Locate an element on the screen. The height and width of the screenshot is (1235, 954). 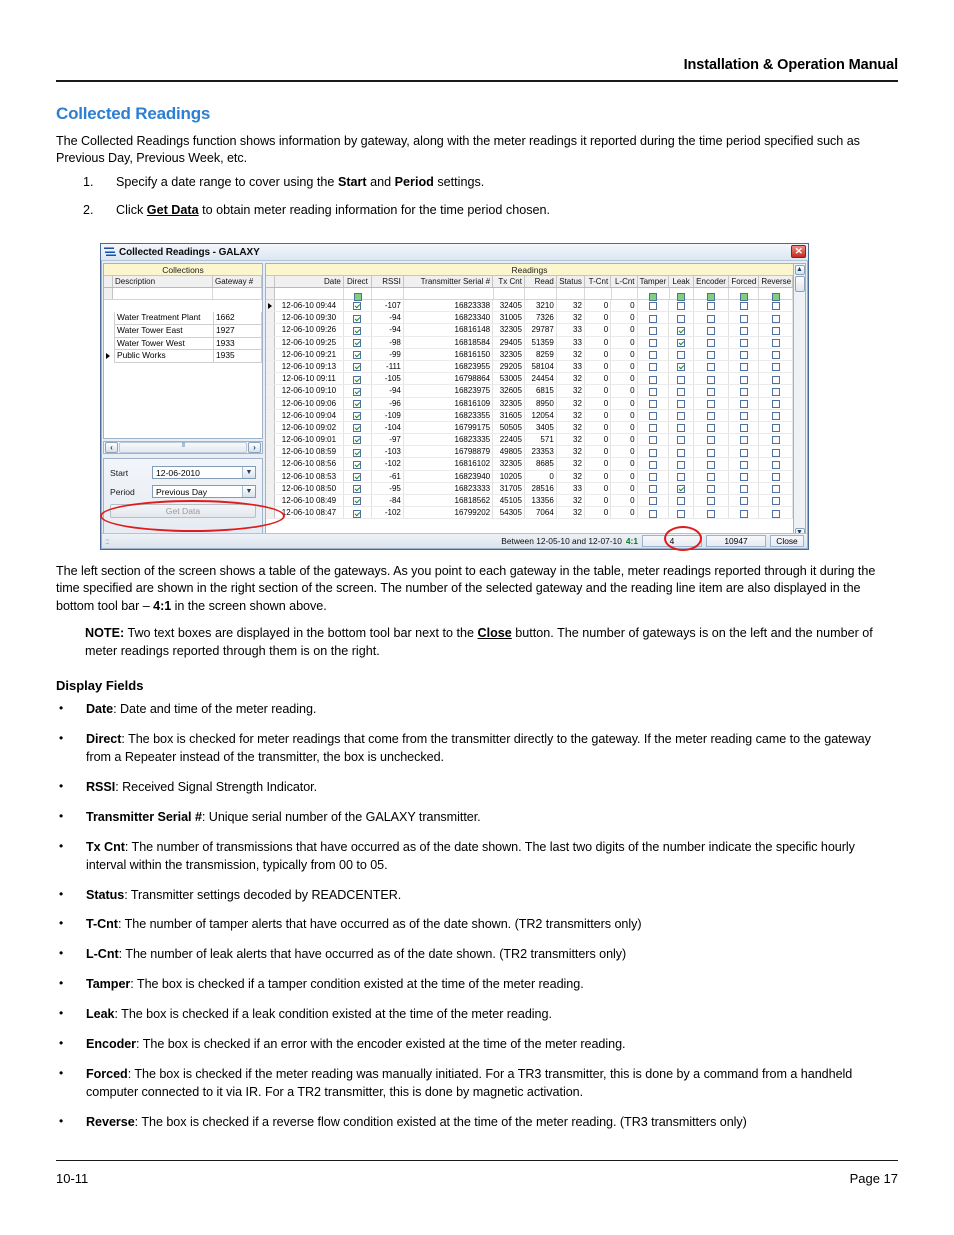
table-row: 12-06-10 09:06 -96 16816109 32305 8950 32 0 0 is located at coordinates (529, 403).